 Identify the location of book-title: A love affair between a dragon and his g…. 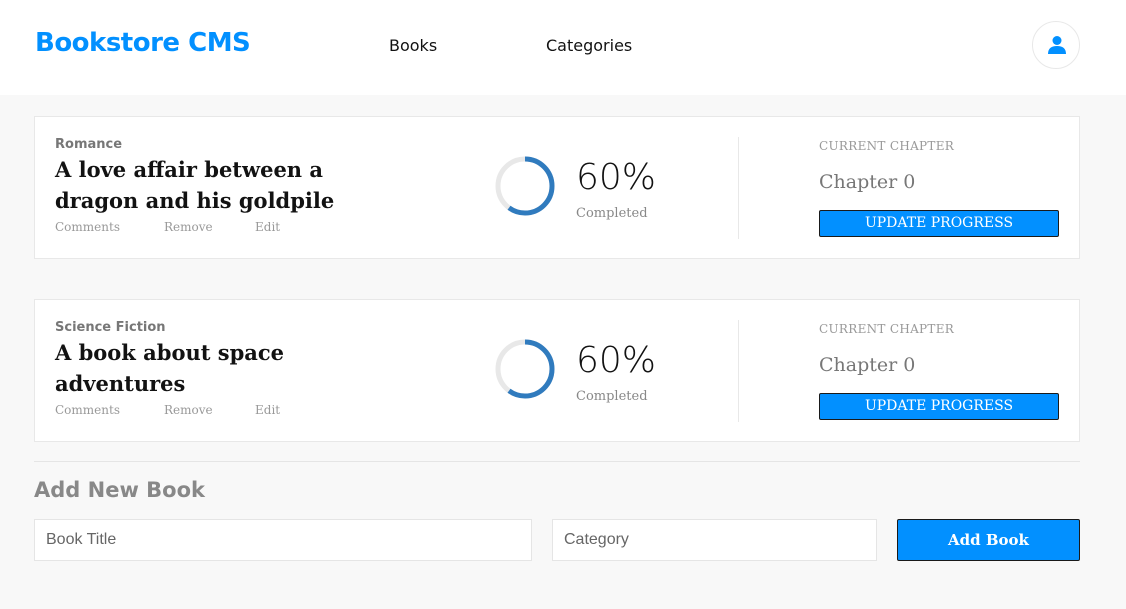
(195, 185).